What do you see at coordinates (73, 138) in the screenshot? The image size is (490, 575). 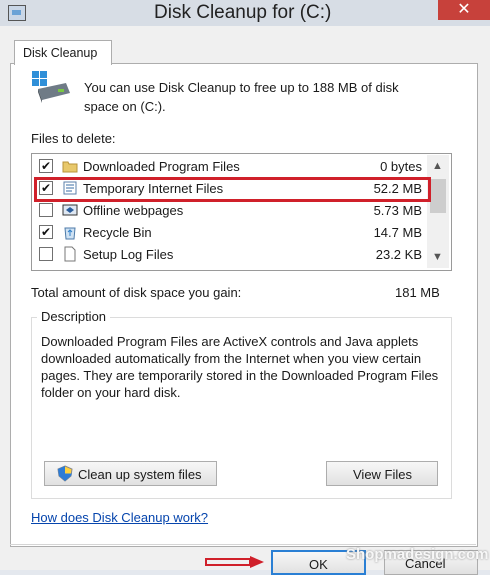 I see `files-to-delete-label: Files to delete:` at bounding box center [73, 138].